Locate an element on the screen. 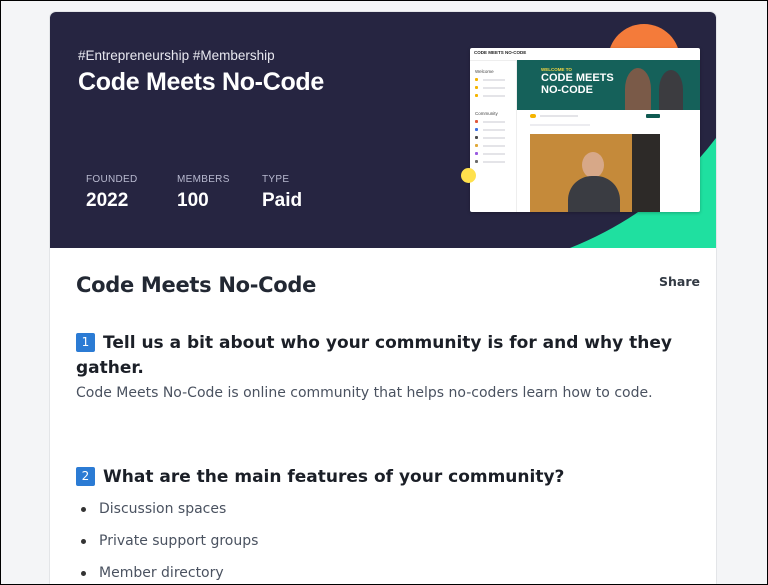 Image resolution: width=768 pixels, height=585 pixels. stat-label: FOUNDED is located at coordinates (112, 179).